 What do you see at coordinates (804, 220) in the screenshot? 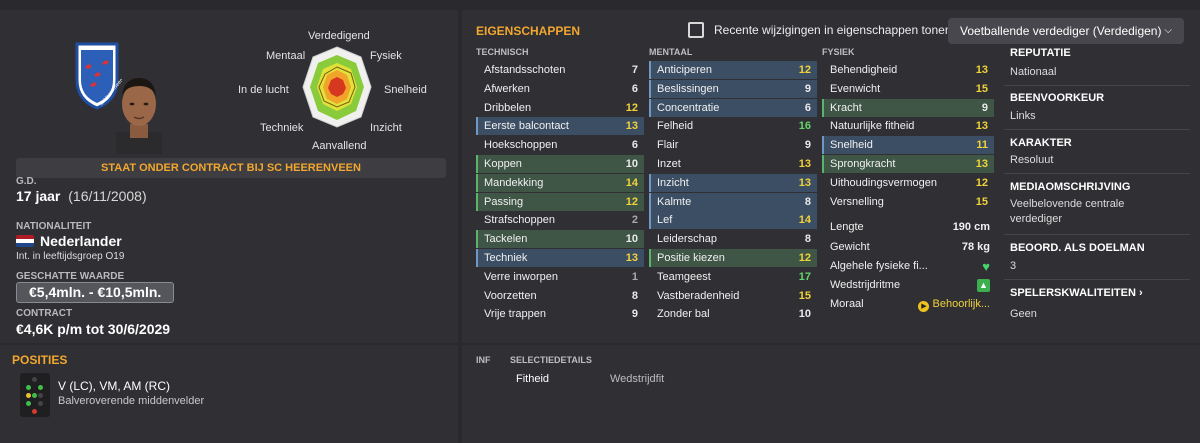
I see `attribute-value: 14` at bounding box center [804, 220].